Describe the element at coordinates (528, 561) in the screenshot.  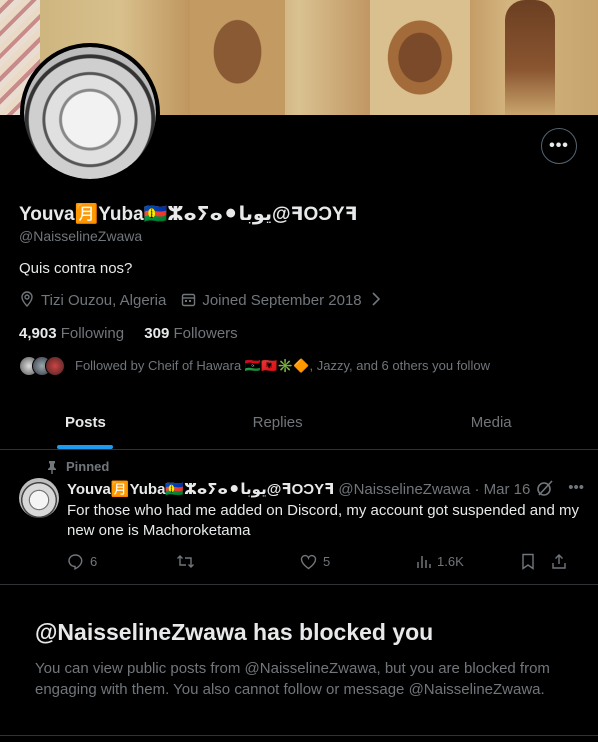
I see `bookmark-icon` at that location.